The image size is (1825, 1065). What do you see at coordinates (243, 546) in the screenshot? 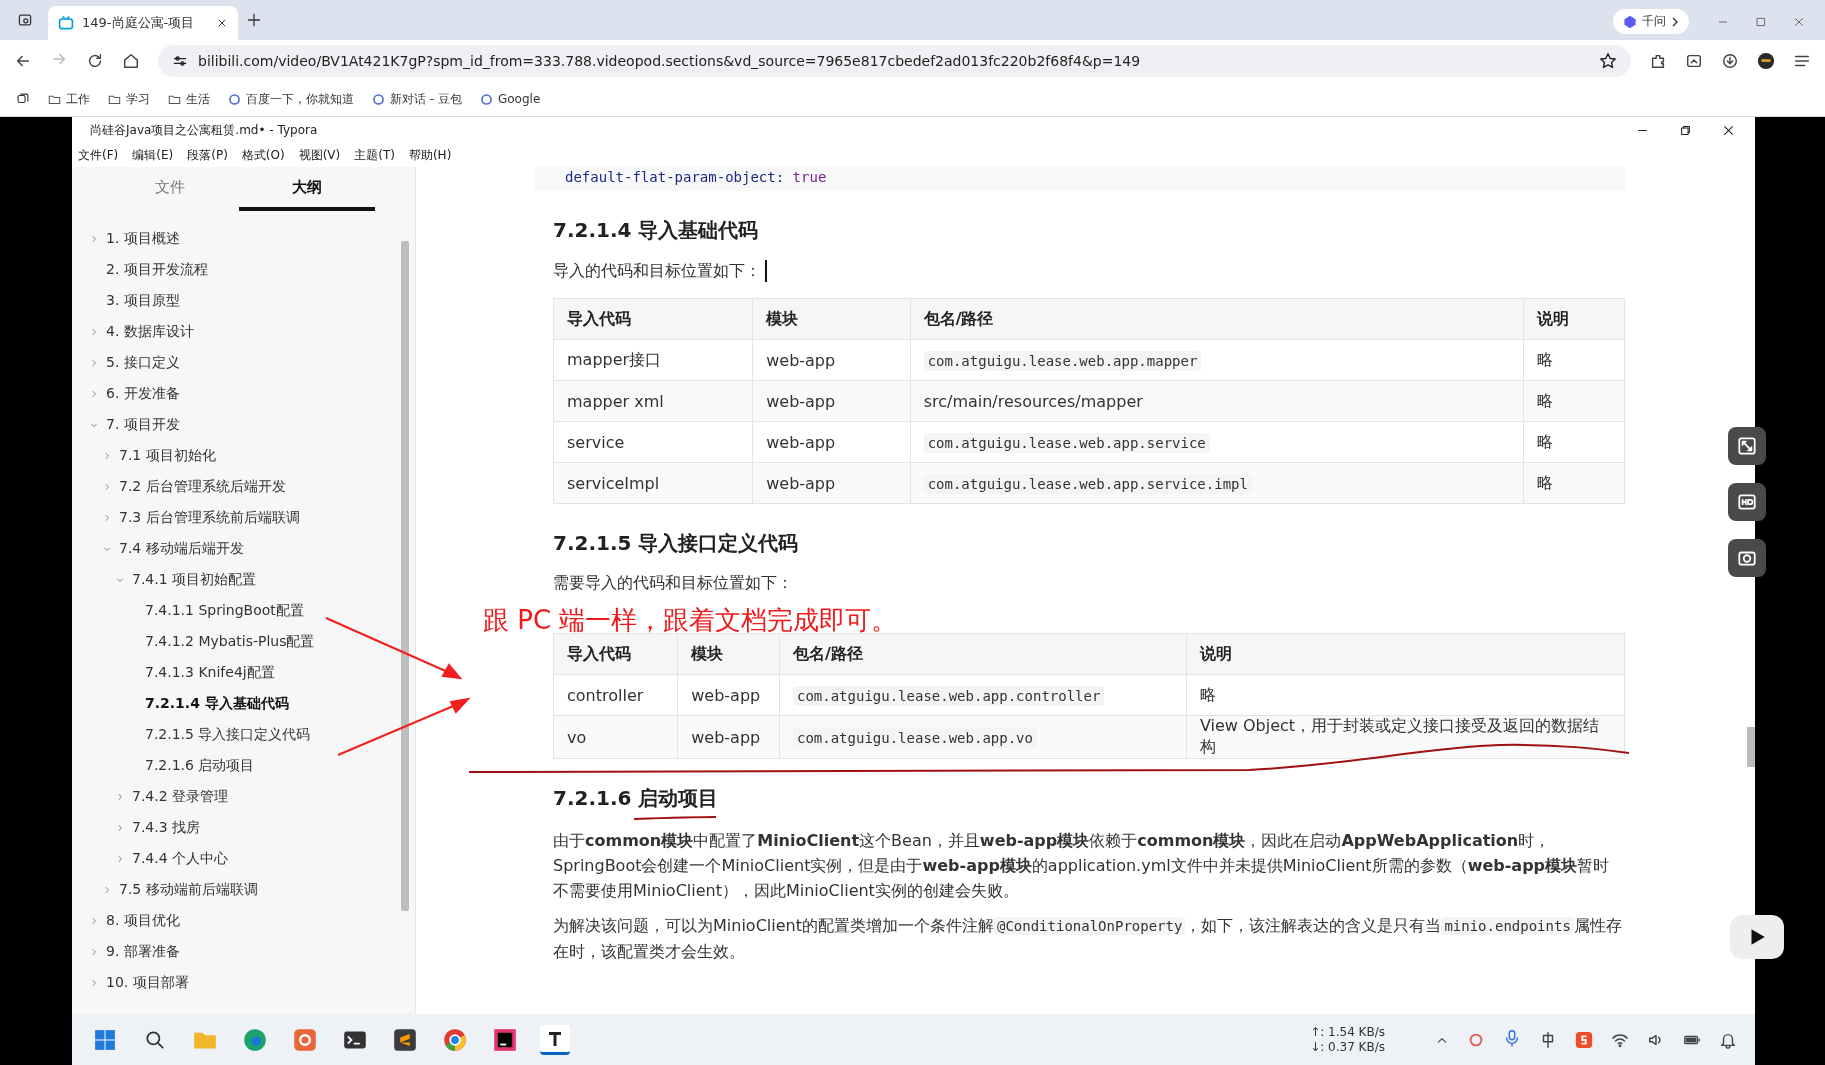
I see `outline-item: 7.4 移动端后端开发` at bounding box center [243, 546].